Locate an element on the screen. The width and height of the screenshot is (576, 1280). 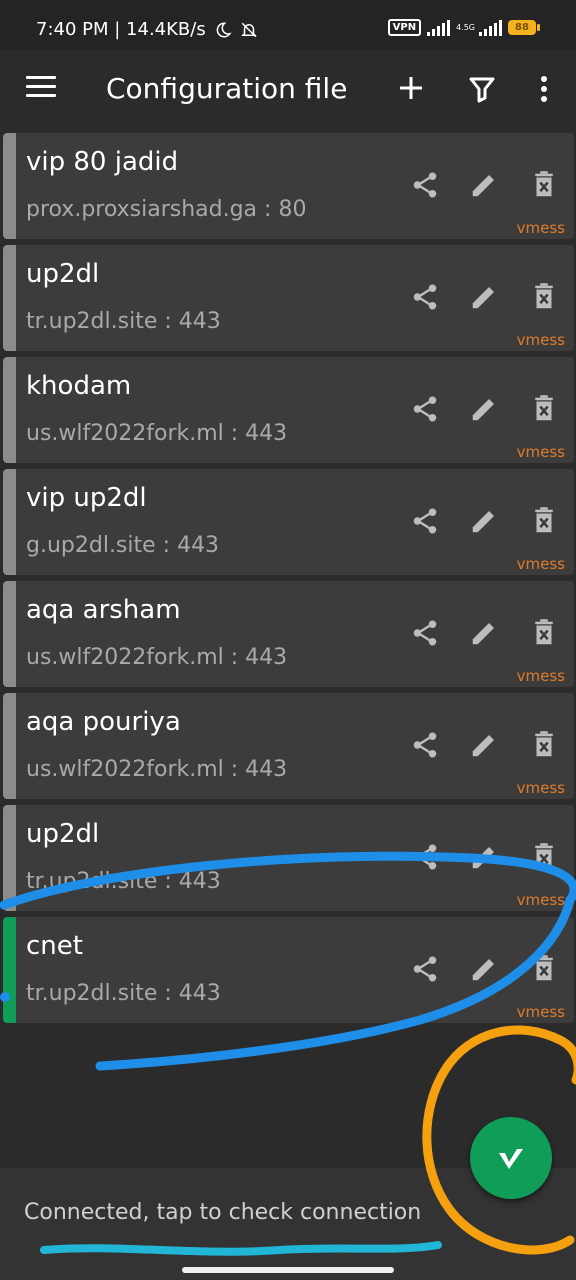
server-name: aqa pouriya is located at coordinates (103, 722).